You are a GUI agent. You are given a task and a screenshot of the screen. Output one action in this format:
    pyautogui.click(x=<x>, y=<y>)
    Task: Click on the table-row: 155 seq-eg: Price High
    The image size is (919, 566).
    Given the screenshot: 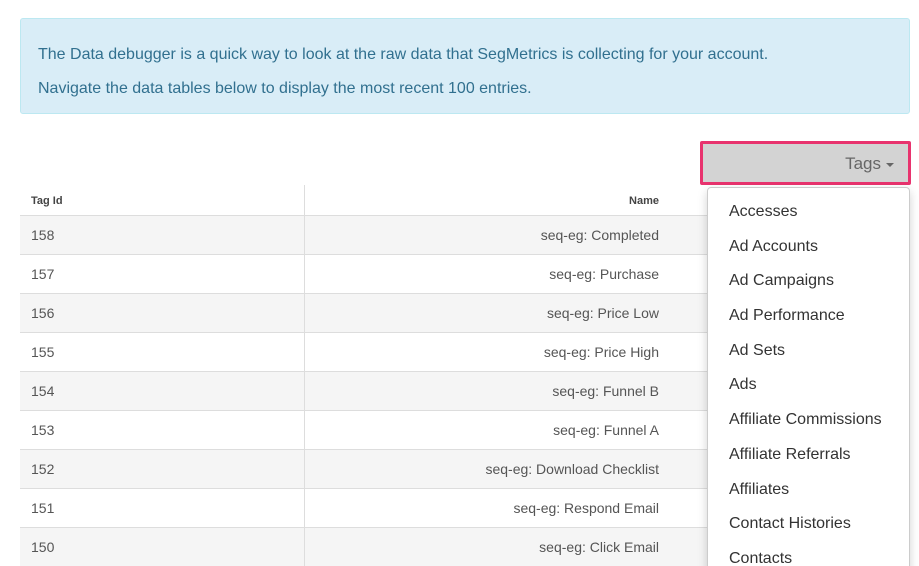 What is the action you would take?
    pyautogui.click(x=370, y=352)
    